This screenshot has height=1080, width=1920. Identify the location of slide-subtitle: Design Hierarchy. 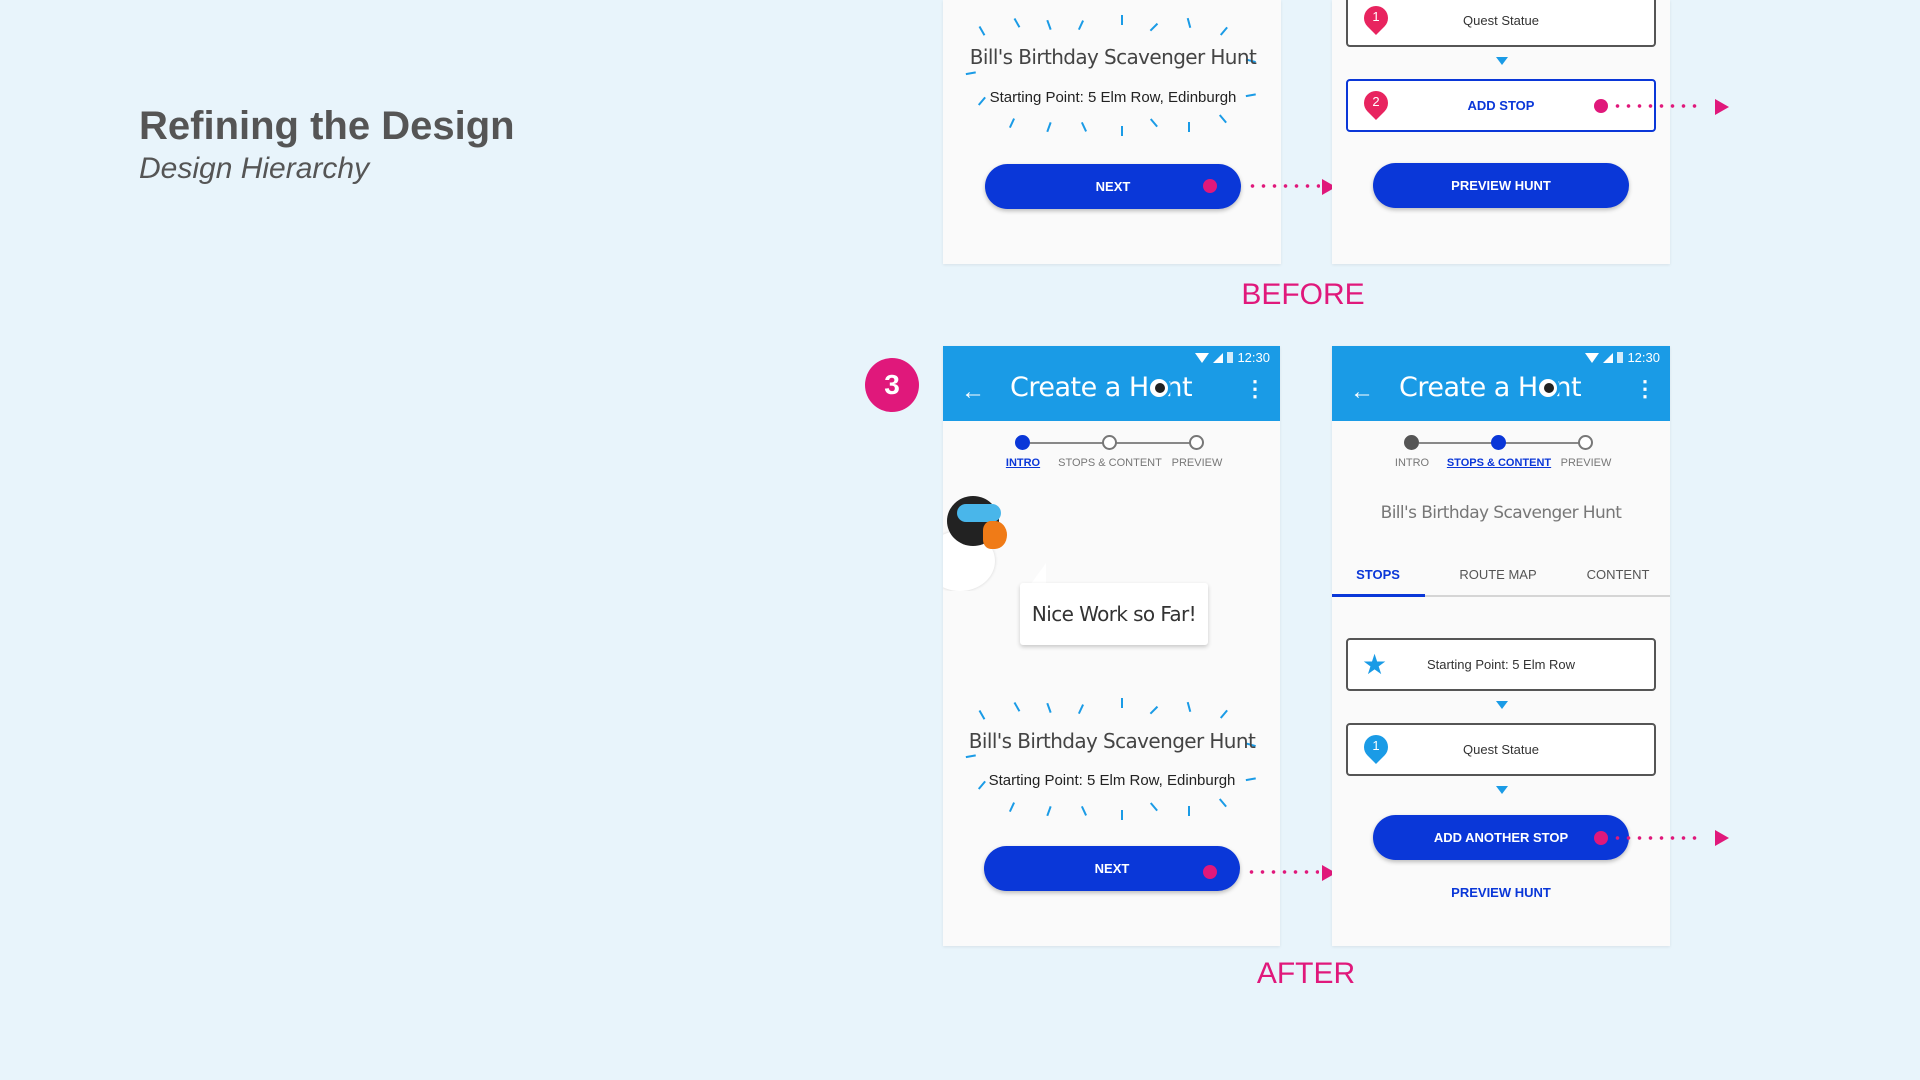
(254, 168).